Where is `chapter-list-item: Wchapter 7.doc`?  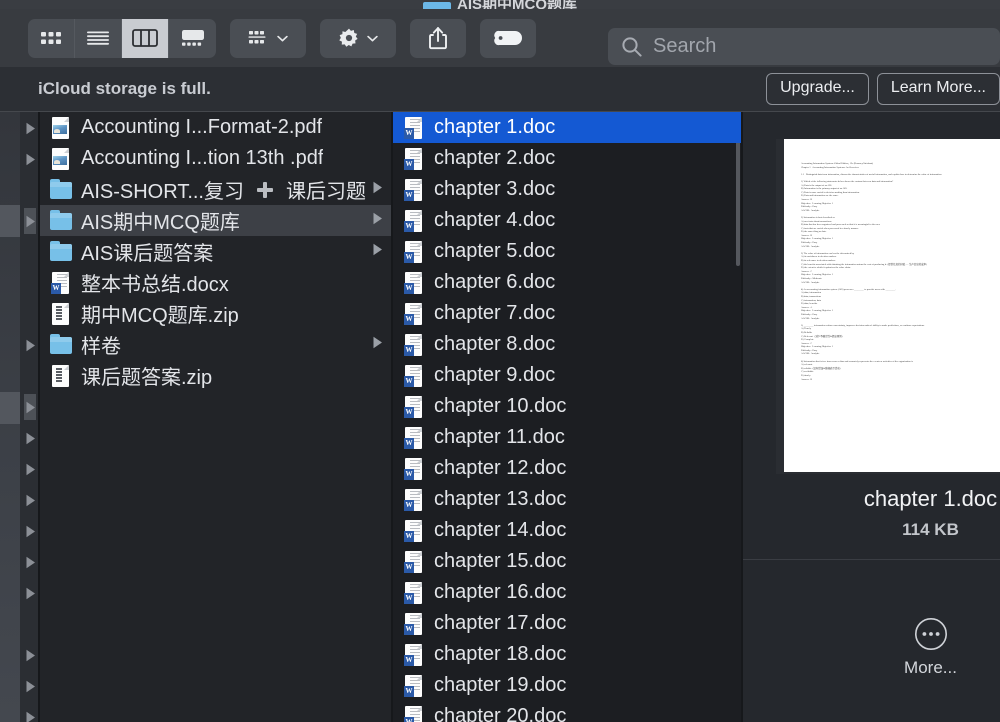
chapter-list-item: Wchapter 7.doc is located at coordinates (567, 313).